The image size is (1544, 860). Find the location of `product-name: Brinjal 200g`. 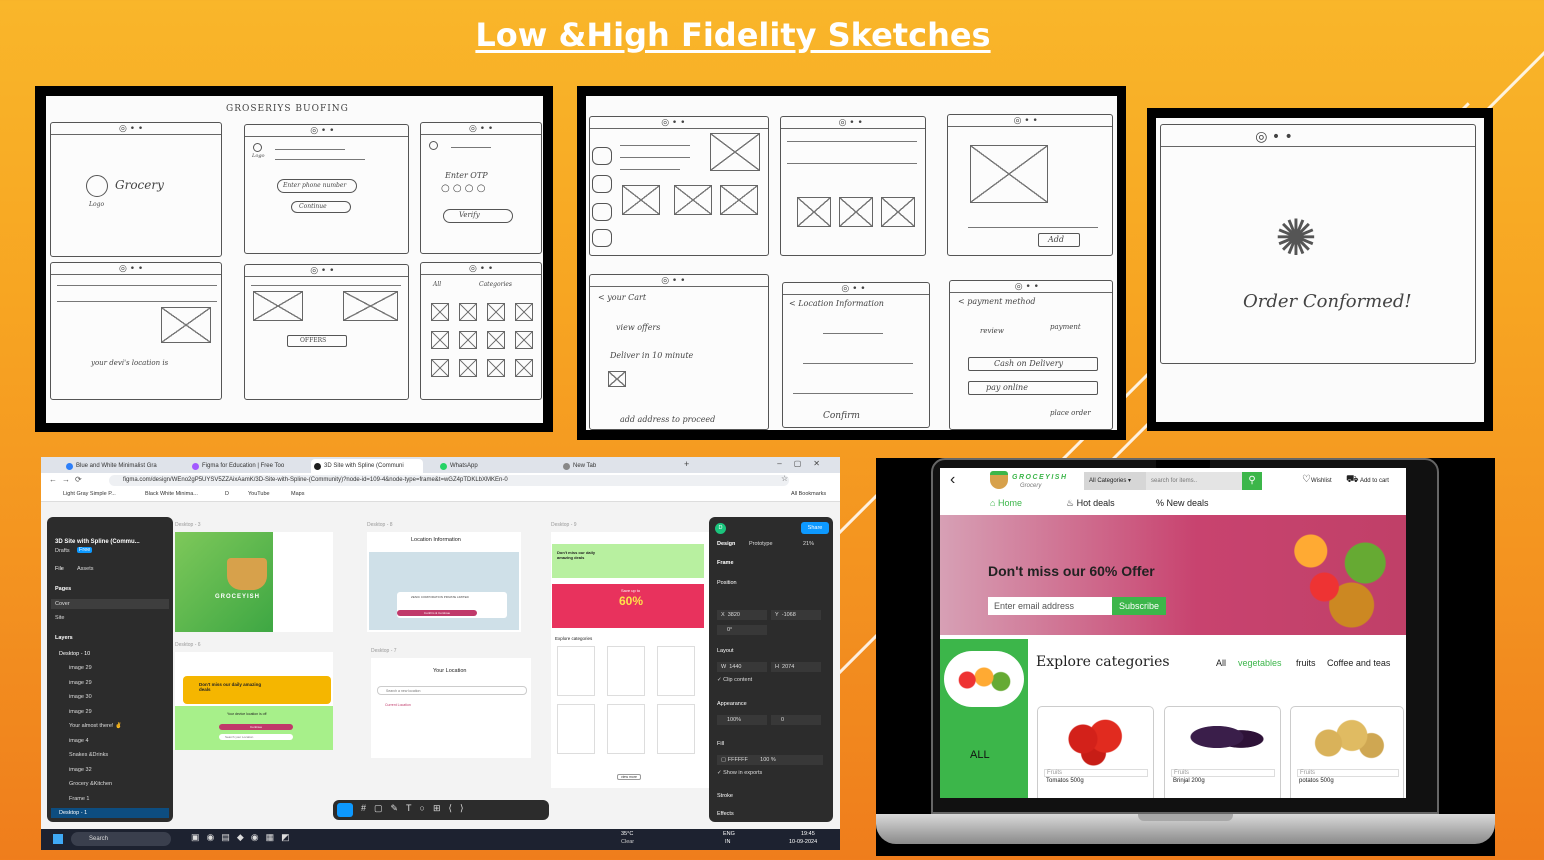

product-name: Brinjal 200g is located at coordinates (1189, 781).